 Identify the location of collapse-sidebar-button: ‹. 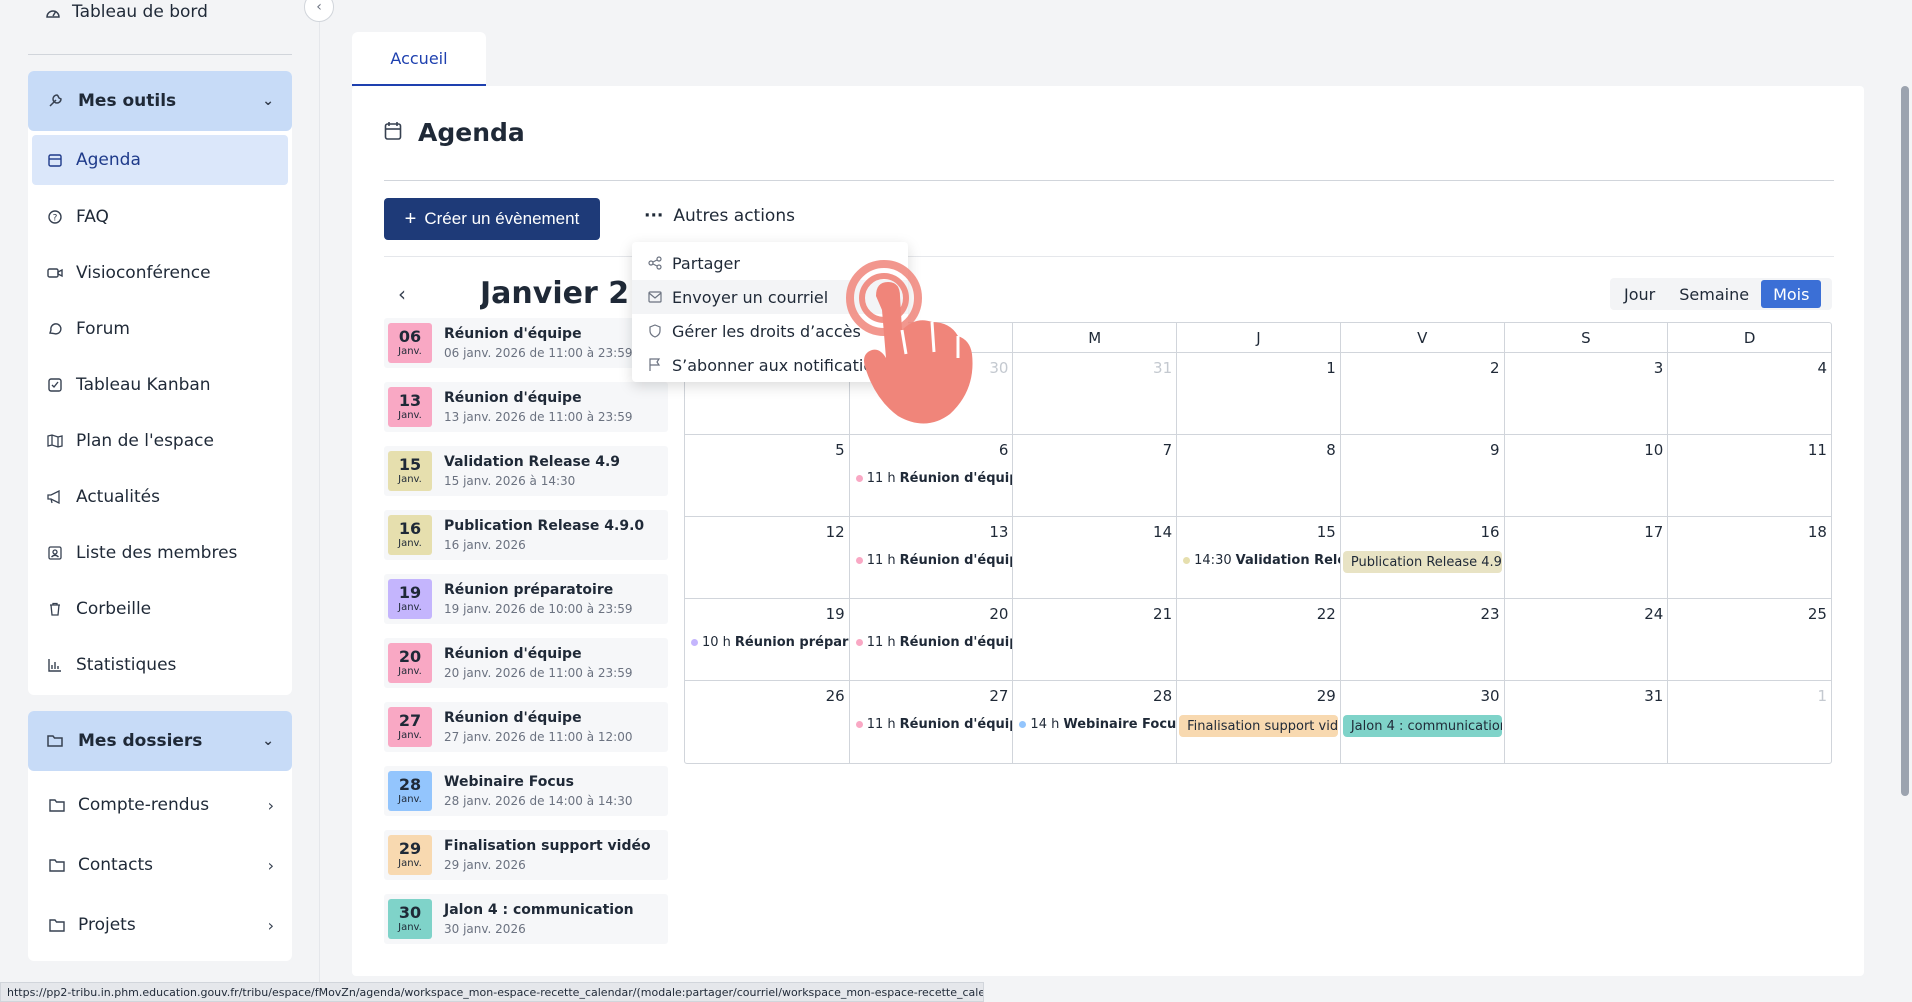
(319, 11).